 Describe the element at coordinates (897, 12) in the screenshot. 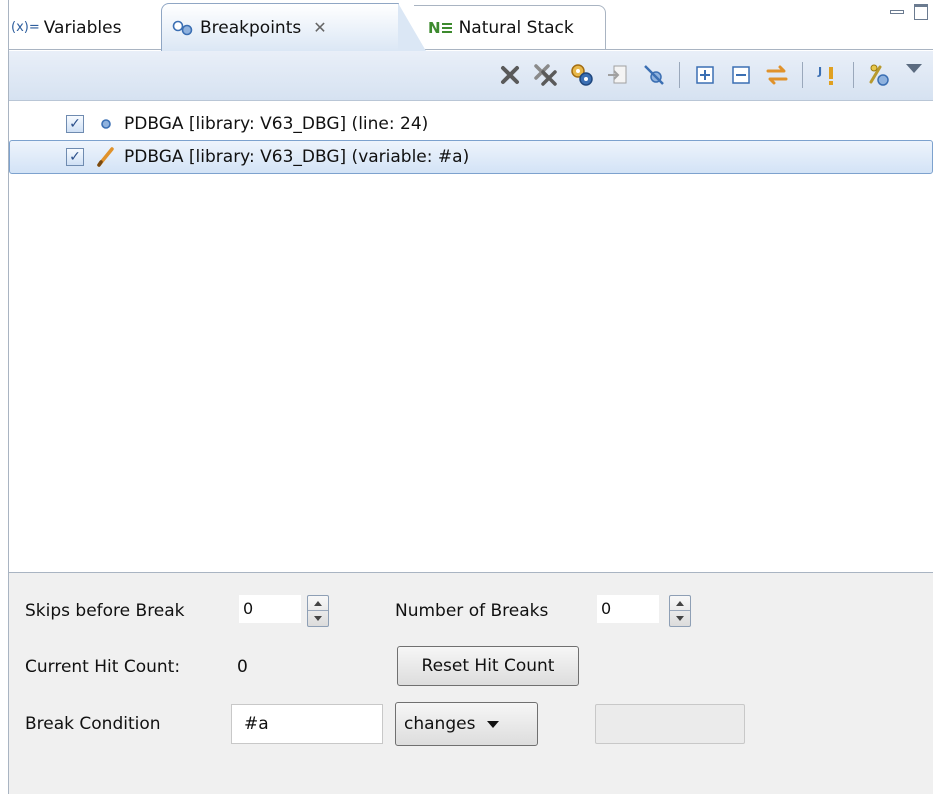

I see `minimize-icon` at that location.